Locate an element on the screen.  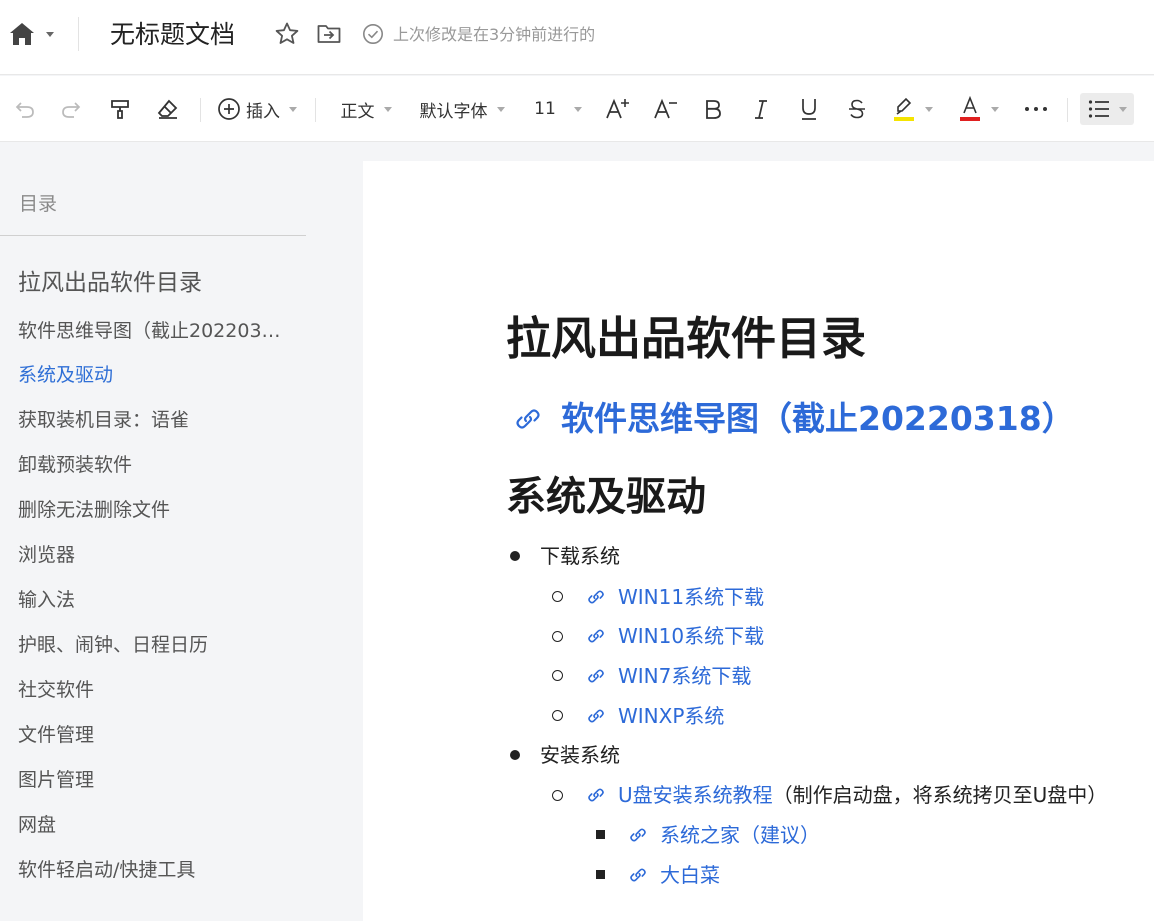
section-heading: 系统及驱动 is located at coordinates (606, 497).